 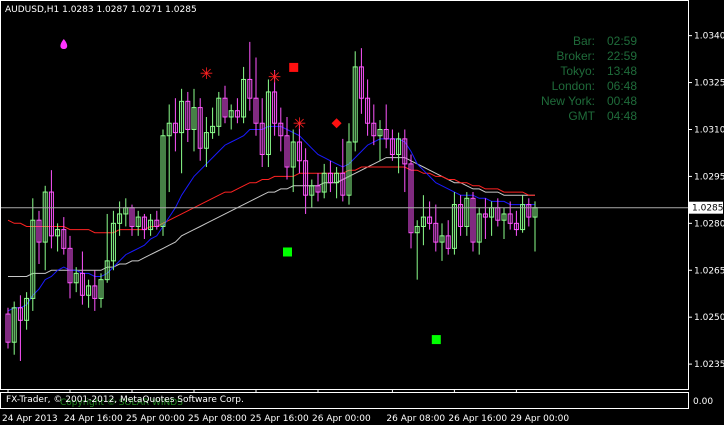 What do you see at coordinates (584, 41) in the screenshot?
I see `clock-label: Bar:` at bounding box center [584, 41].